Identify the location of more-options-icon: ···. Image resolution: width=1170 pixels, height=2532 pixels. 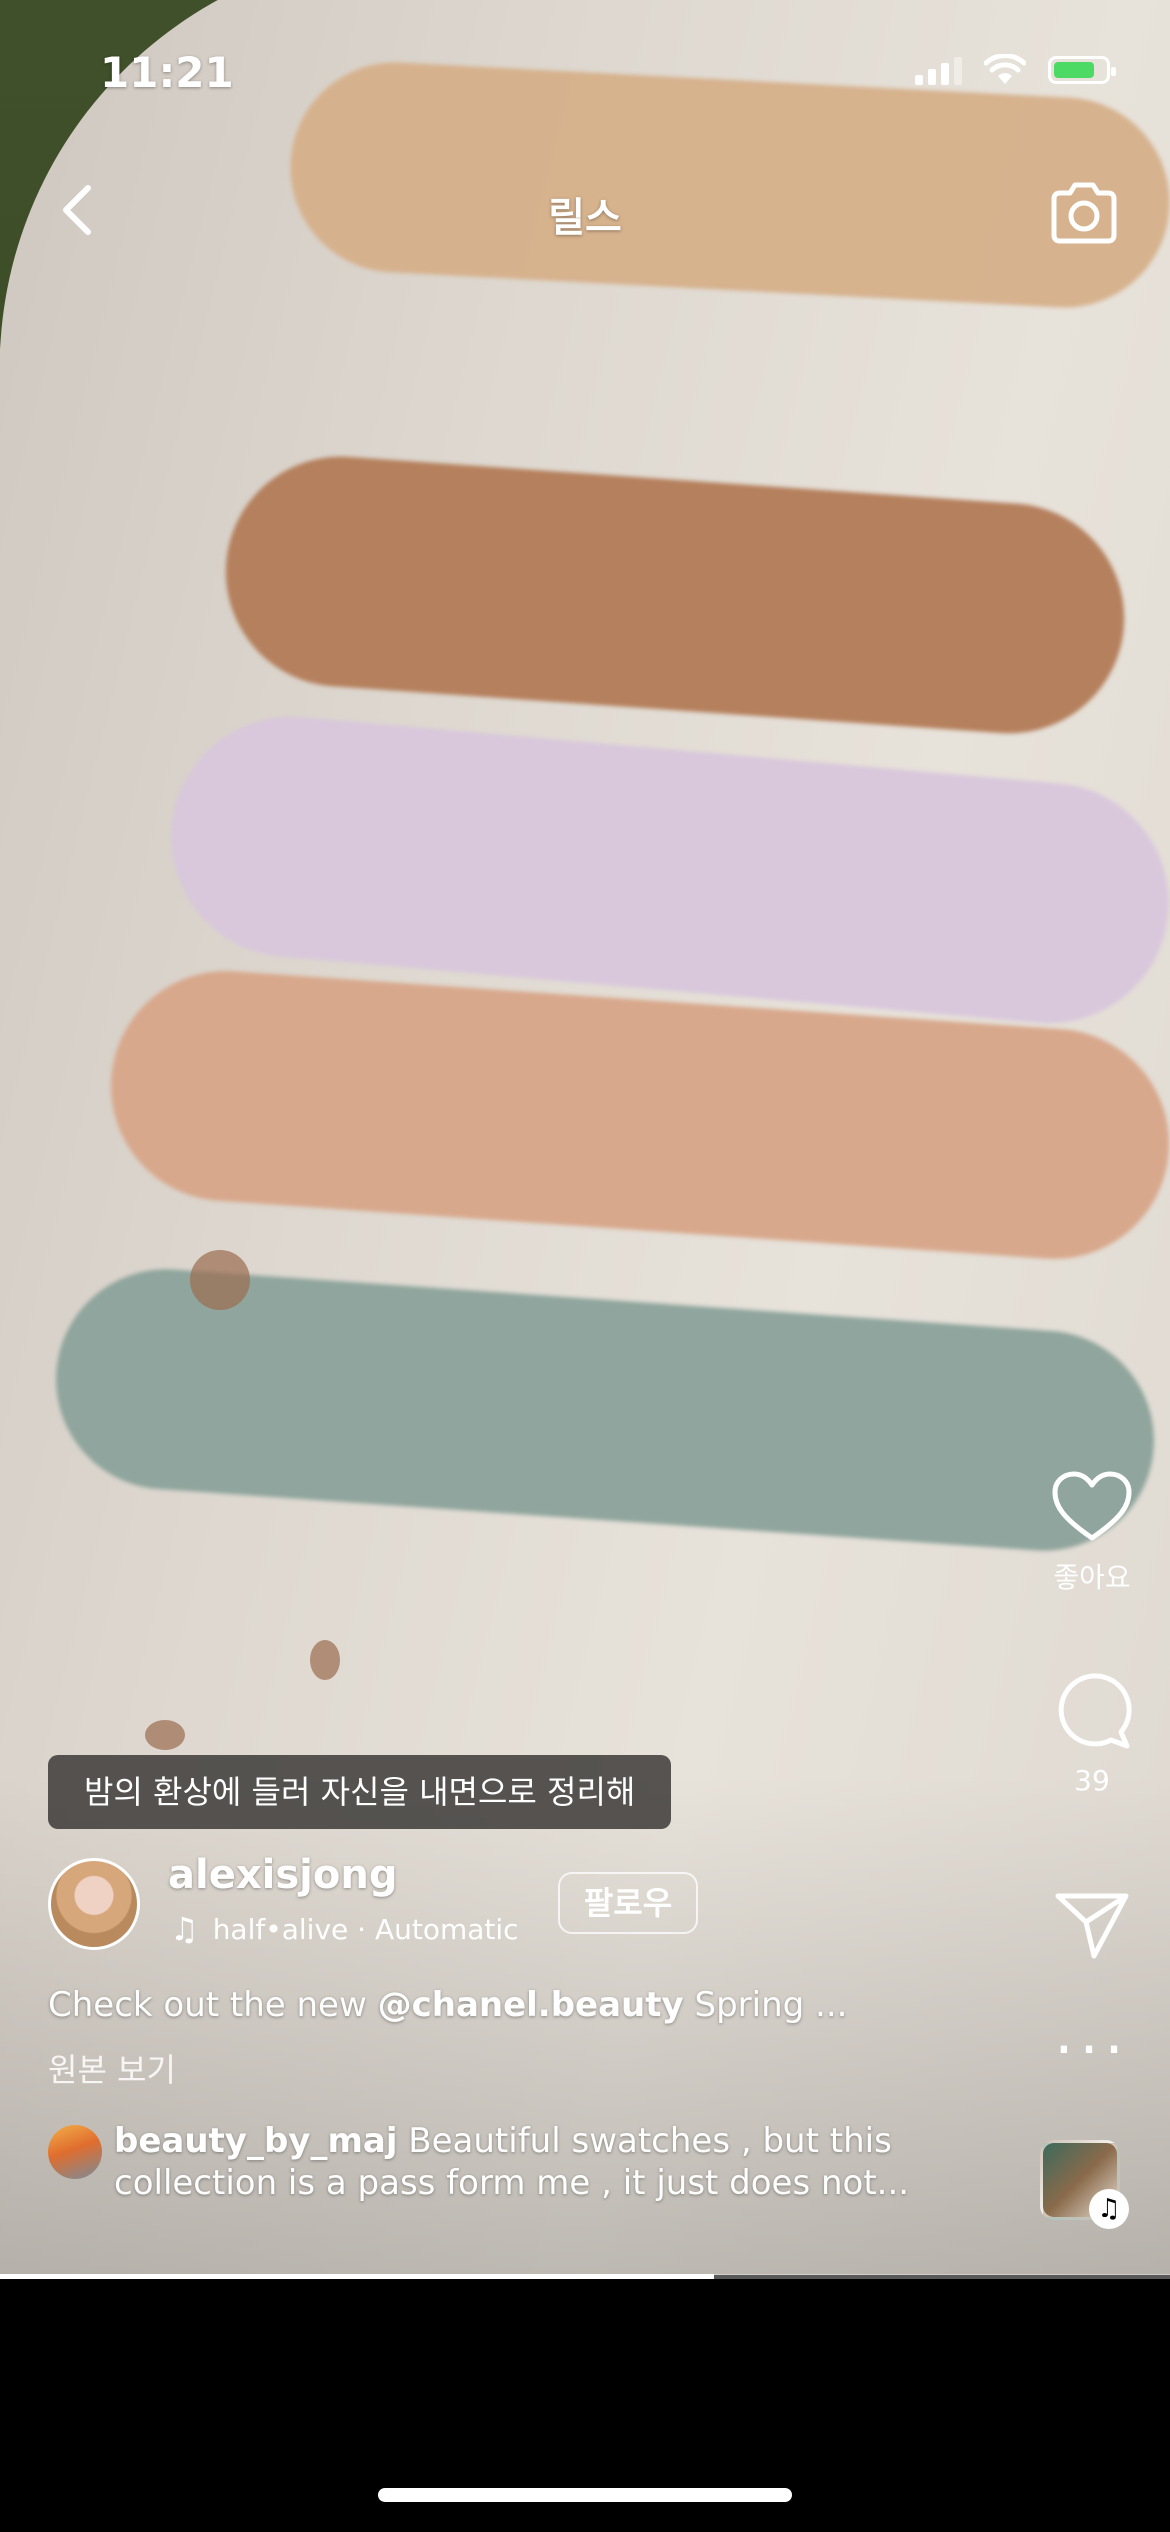
(1092, 2050).